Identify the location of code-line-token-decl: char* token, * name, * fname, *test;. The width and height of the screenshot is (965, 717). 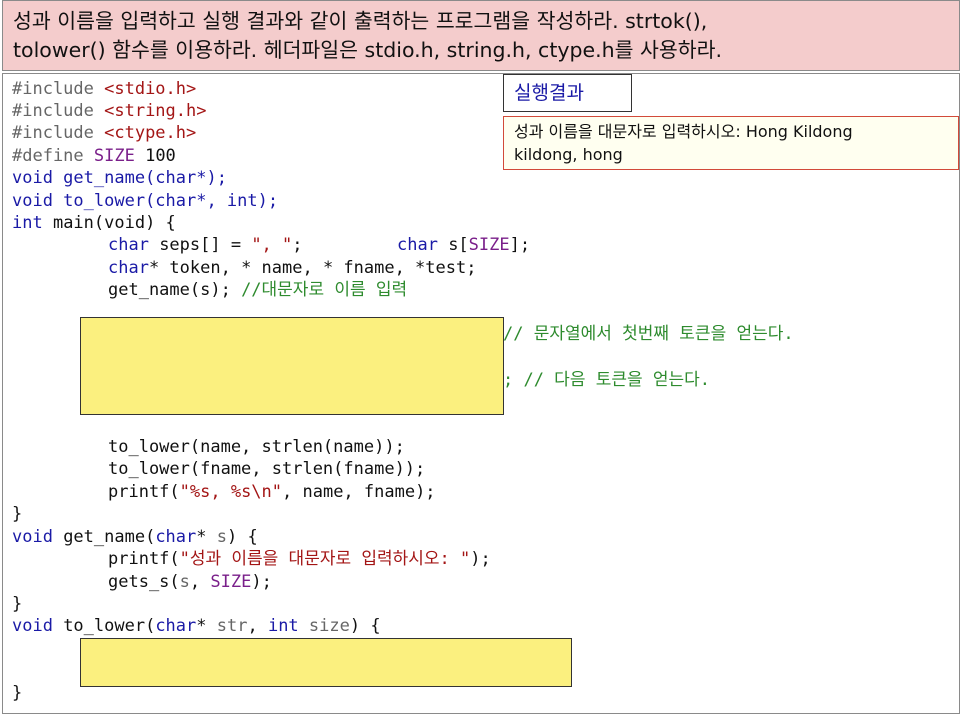
(292, 268).